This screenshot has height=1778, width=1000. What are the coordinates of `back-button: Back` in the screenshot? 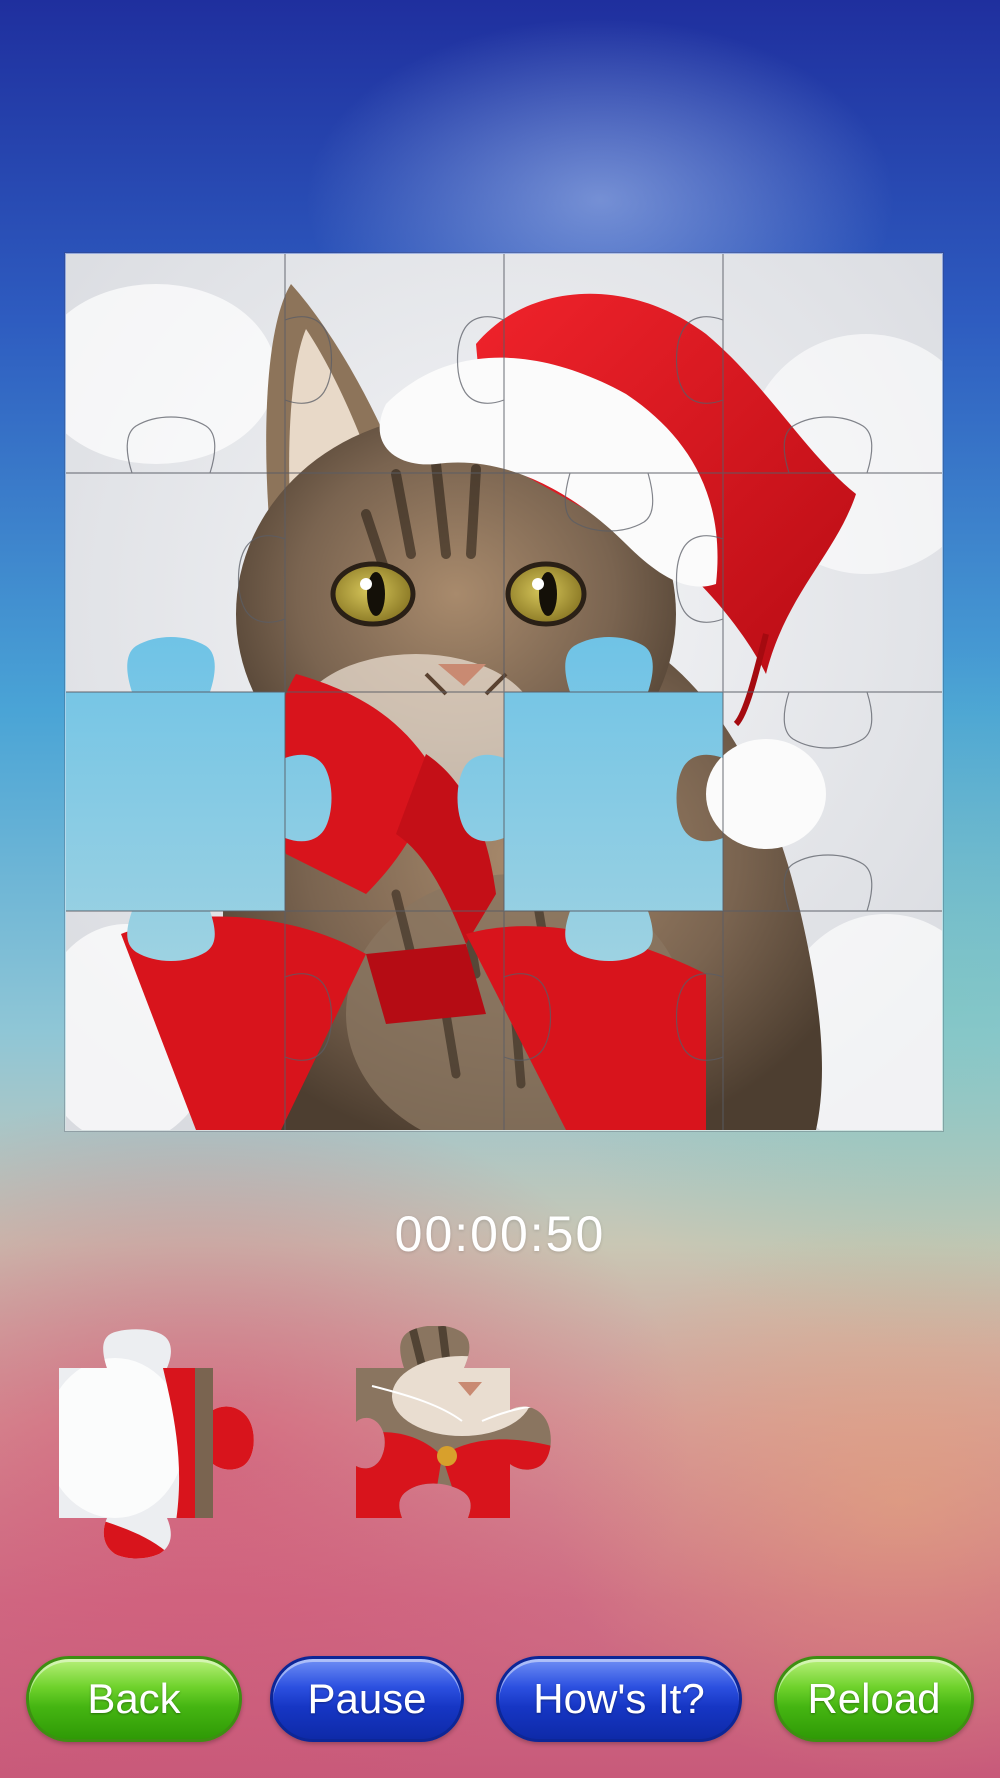 It's located at (134, 1699).